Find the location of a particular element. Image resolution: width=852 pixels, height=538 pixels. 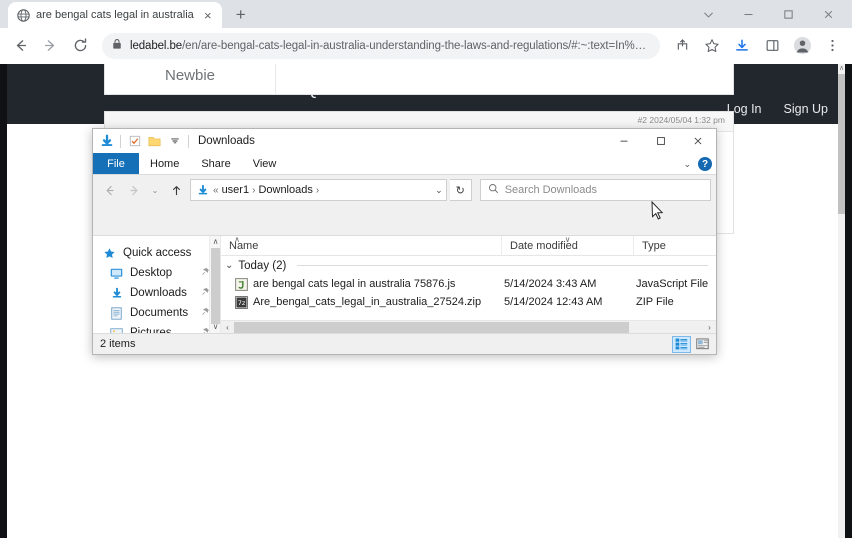

post-newbie: Newbie is located at coordinates (419, 79).